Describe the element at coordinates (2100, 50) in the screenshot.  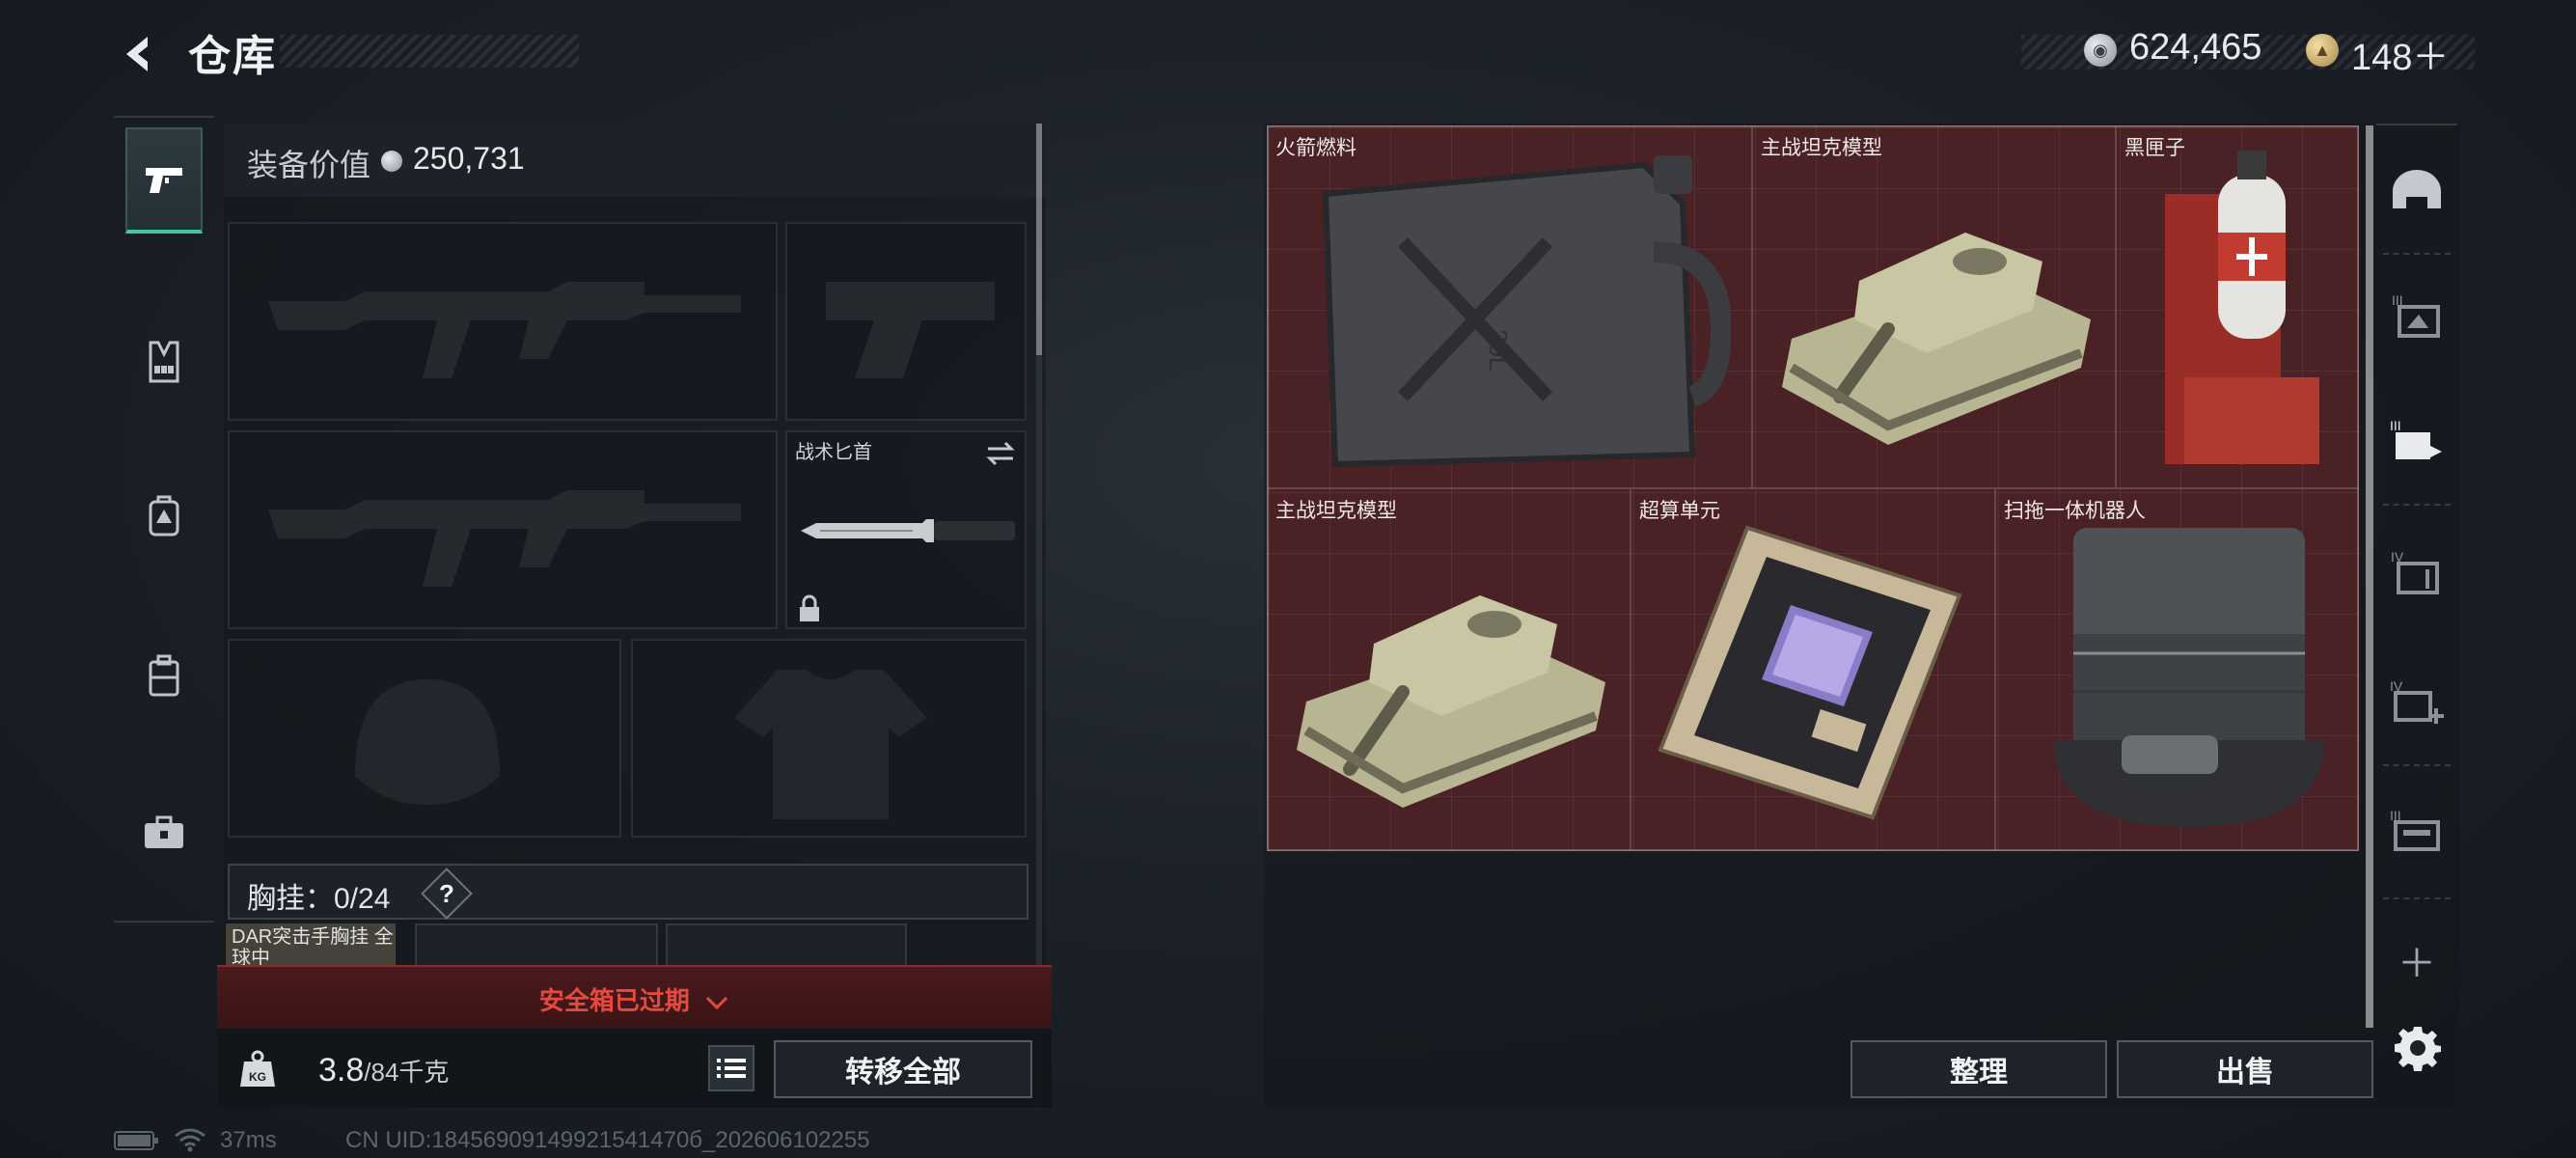
I see `silver-coin-icon: ◉` at that location.